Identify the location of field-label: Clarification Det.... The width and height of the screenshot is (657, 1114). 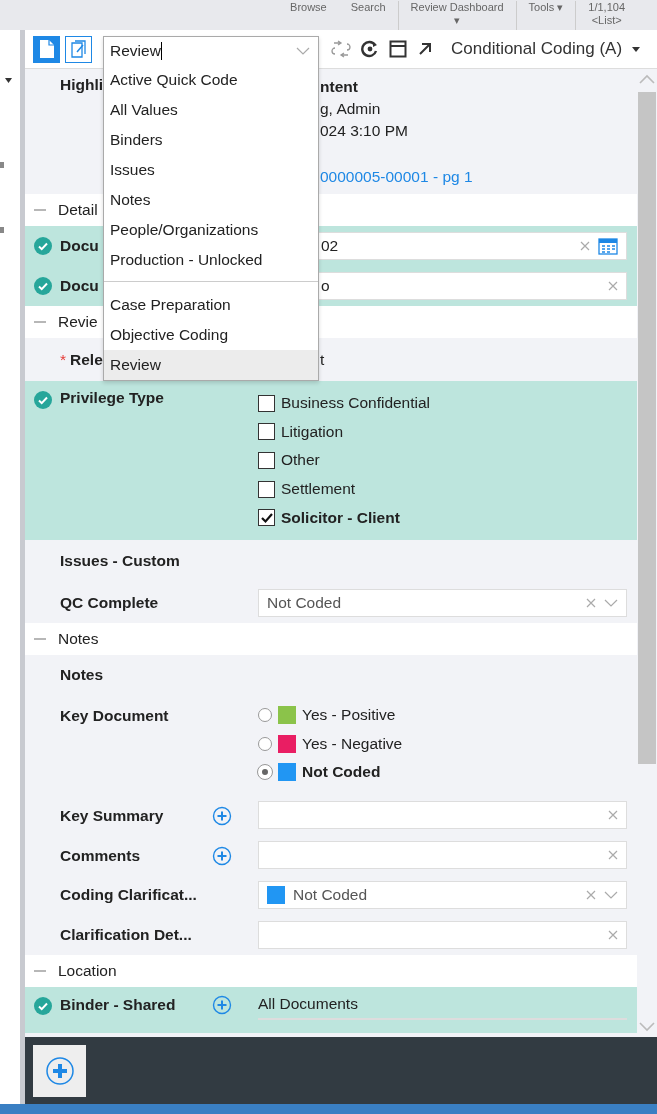
(126, 934).